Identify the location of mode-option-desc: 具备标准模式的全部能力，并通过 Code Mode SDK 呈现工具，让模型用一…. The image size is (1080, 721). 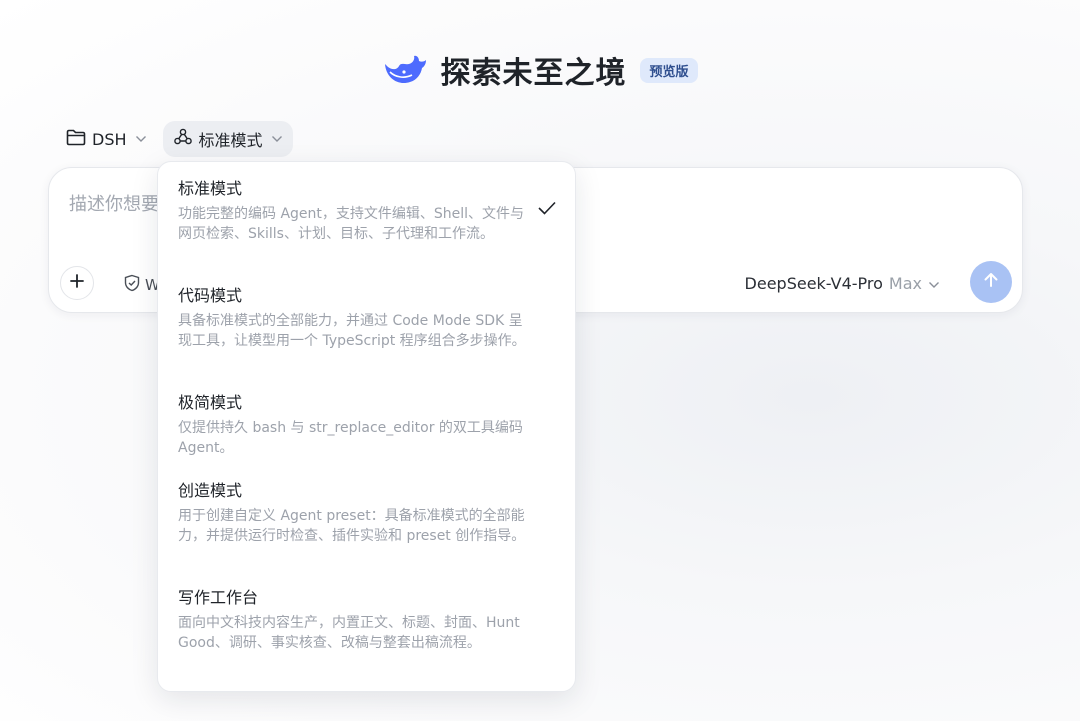
(352, 331).